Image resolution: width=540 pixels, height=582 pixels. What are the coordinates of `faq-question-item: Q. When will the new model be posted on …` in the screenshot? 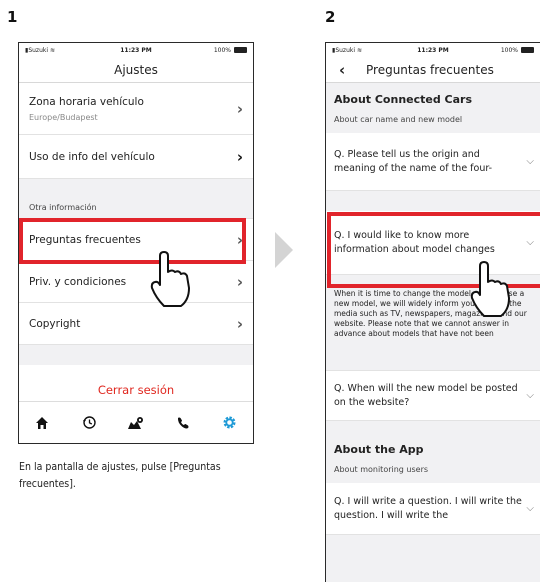 It's located at (433, 396).